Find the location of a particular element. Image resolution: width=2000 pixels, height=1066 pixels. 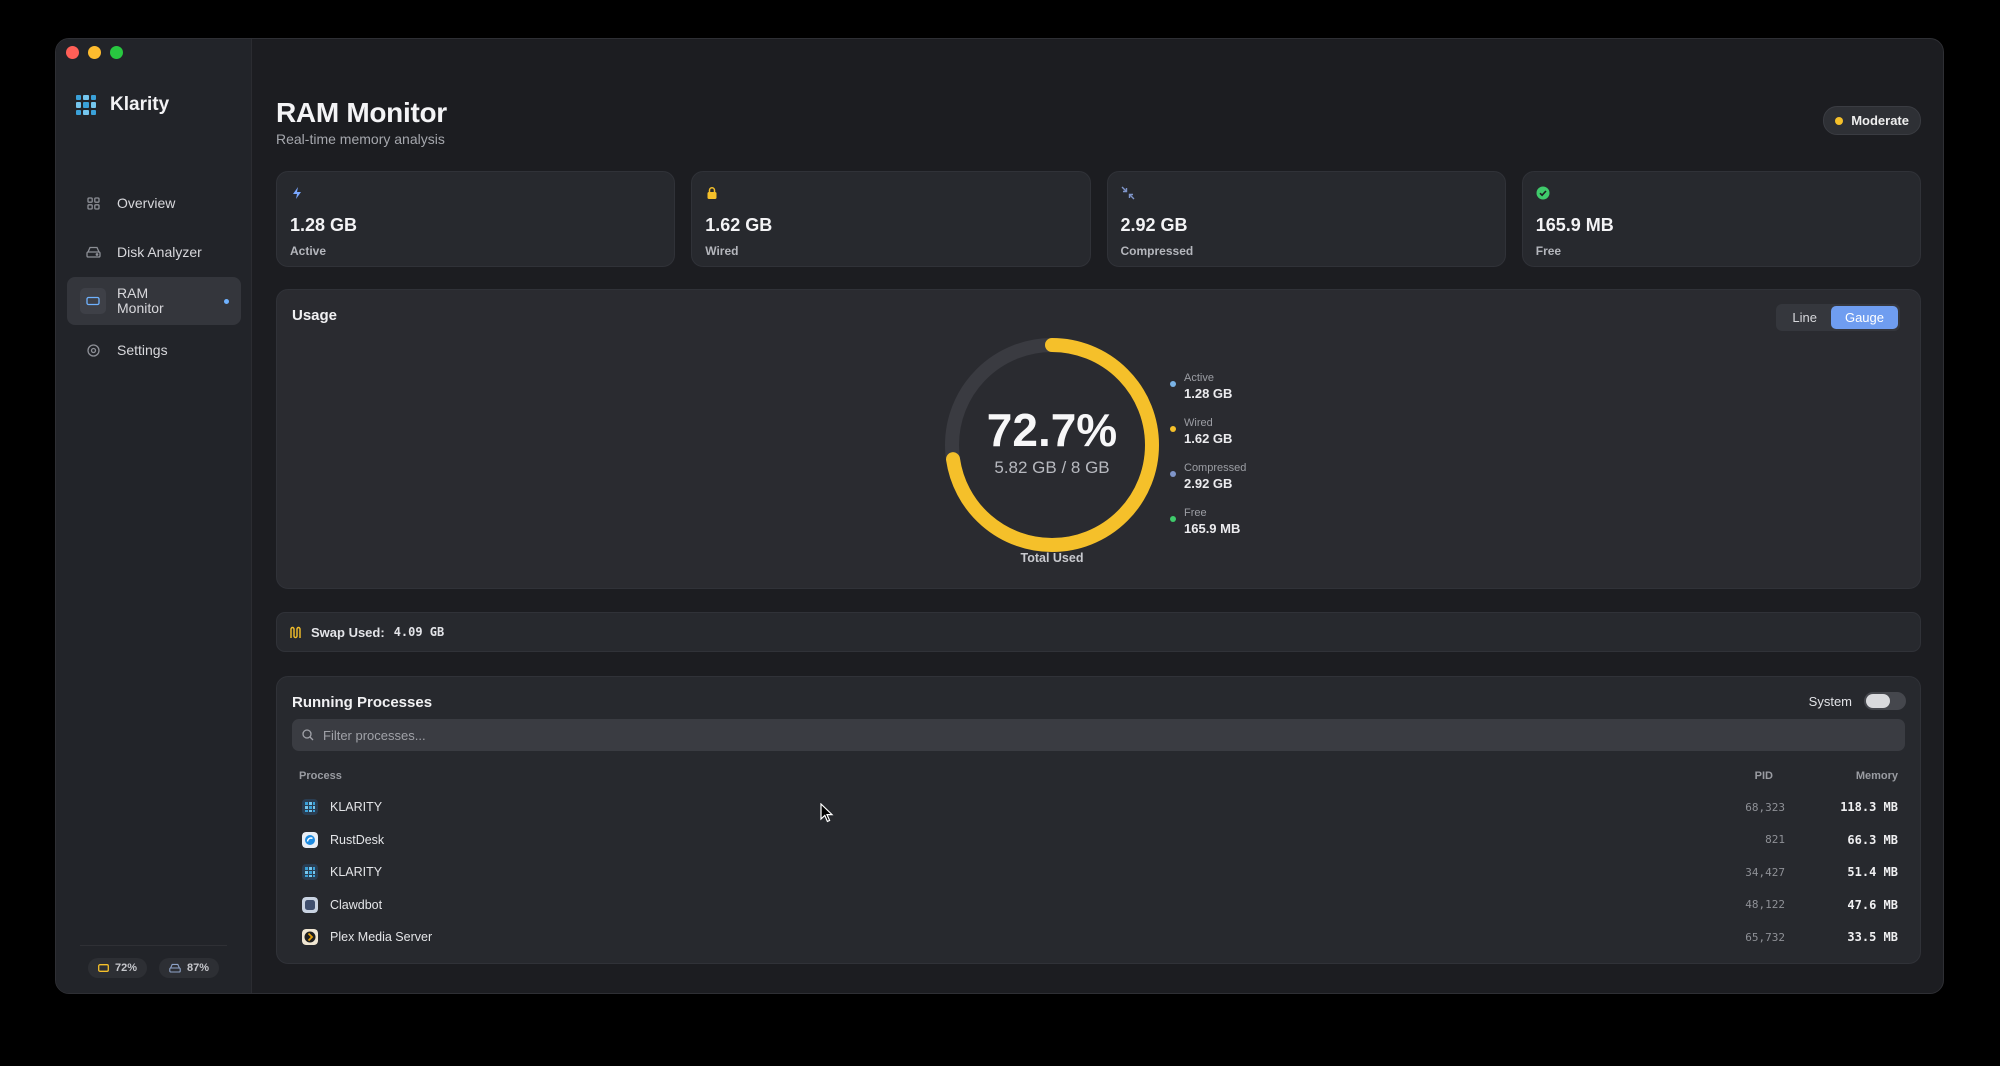

close-window-button is located at coordinates (72, 52).